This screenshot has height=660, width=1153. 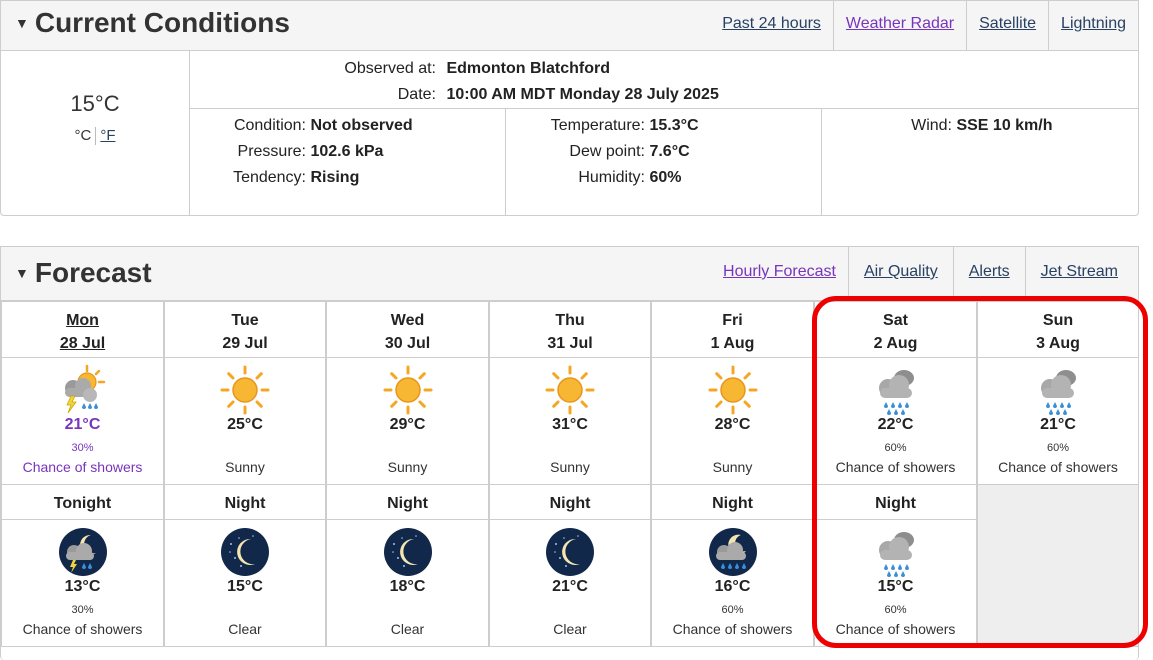 What do you see at coordinates (245, 421) in the screenshot?
I see `day-forecast-tue: 25°C Sunny` at bounding box center [245, 421].